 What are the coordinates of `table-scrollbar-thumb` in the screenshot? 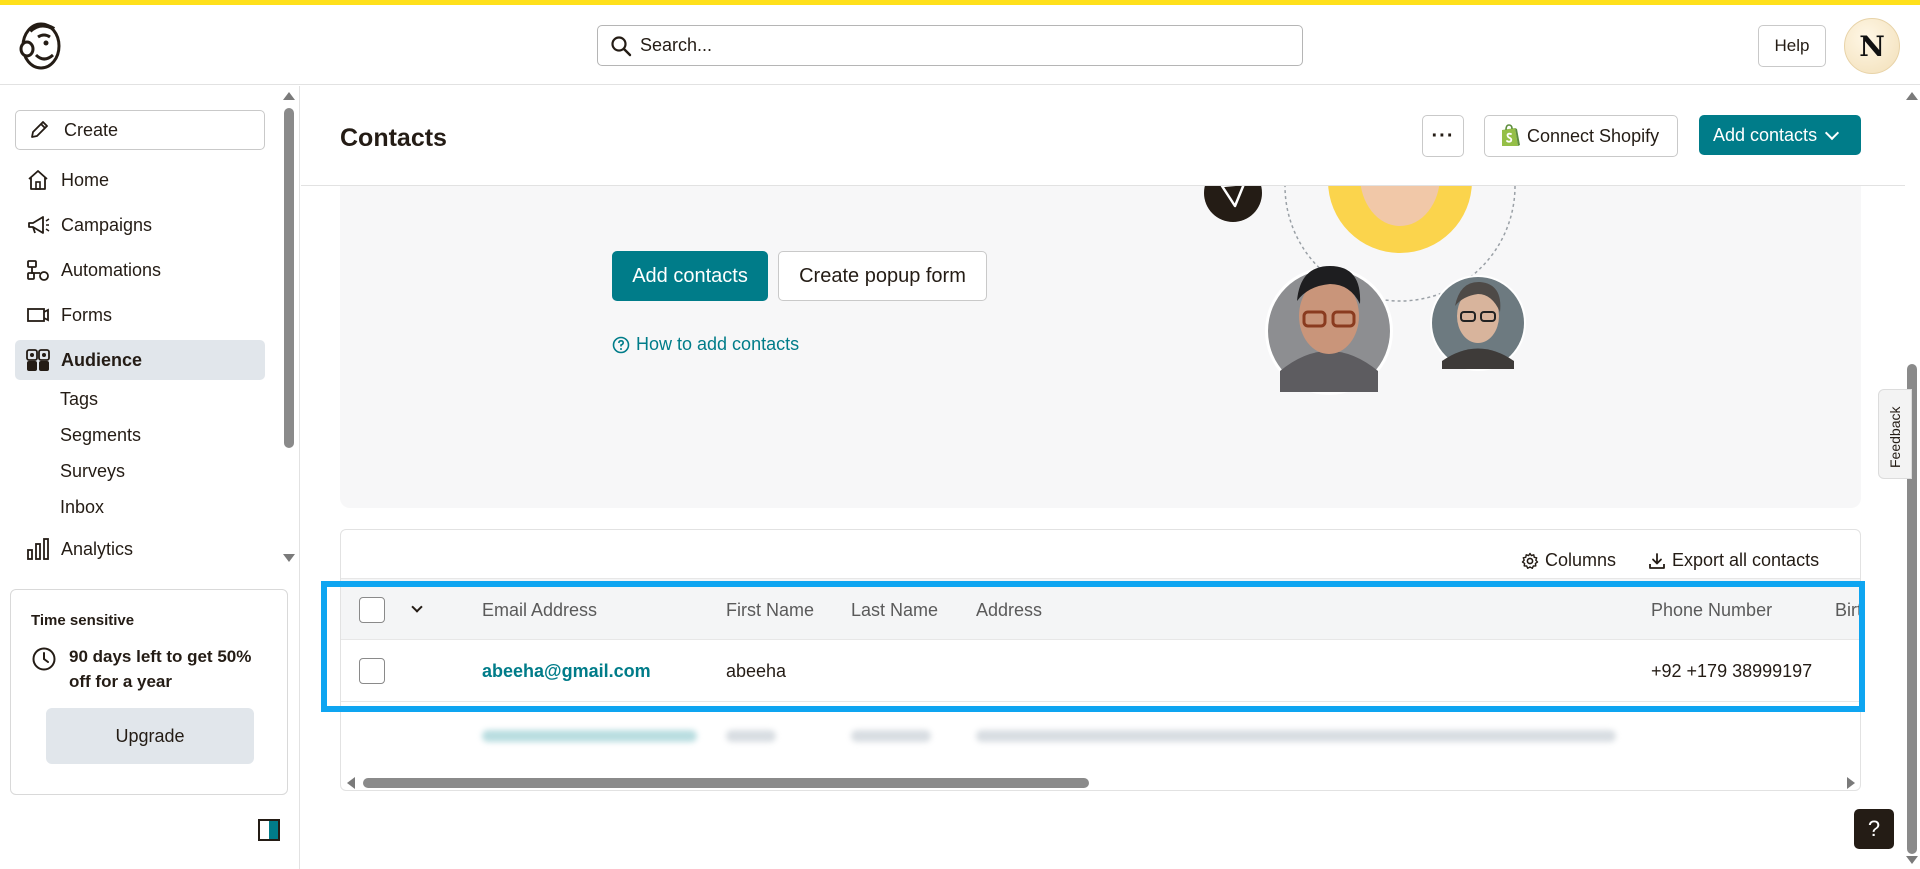 It's located at (726, 783).